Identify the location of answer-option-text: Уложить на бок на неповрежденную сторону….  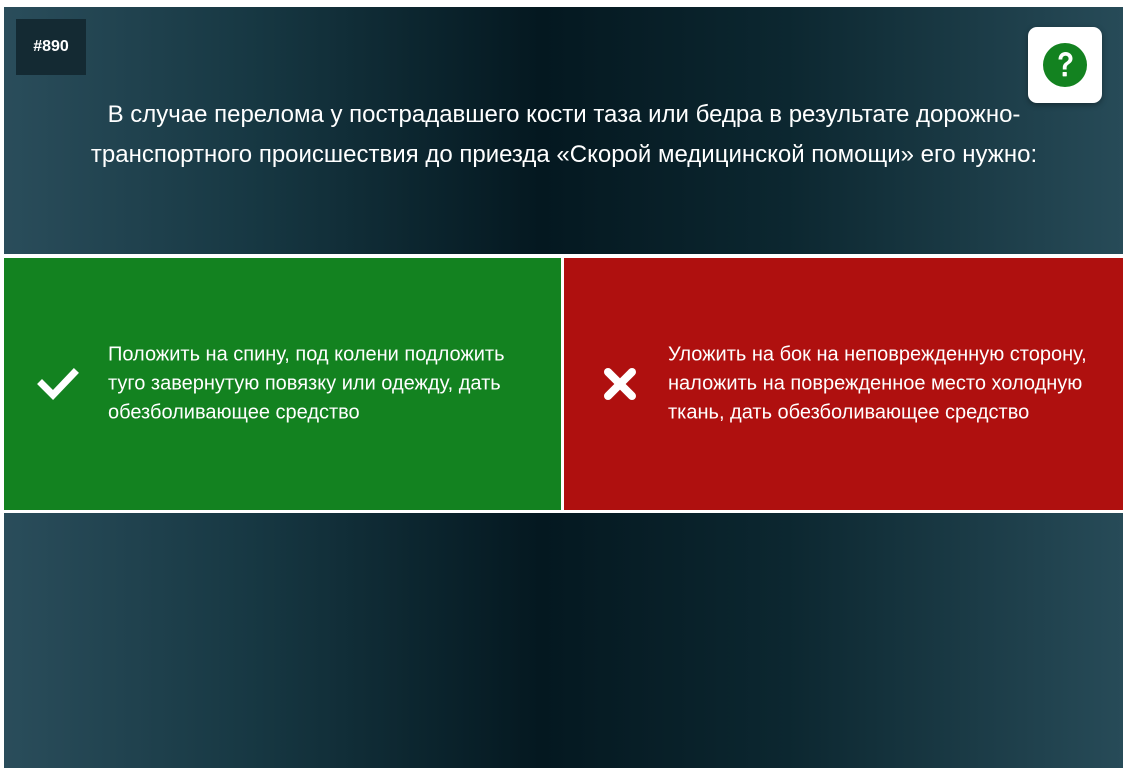
(877, 383).